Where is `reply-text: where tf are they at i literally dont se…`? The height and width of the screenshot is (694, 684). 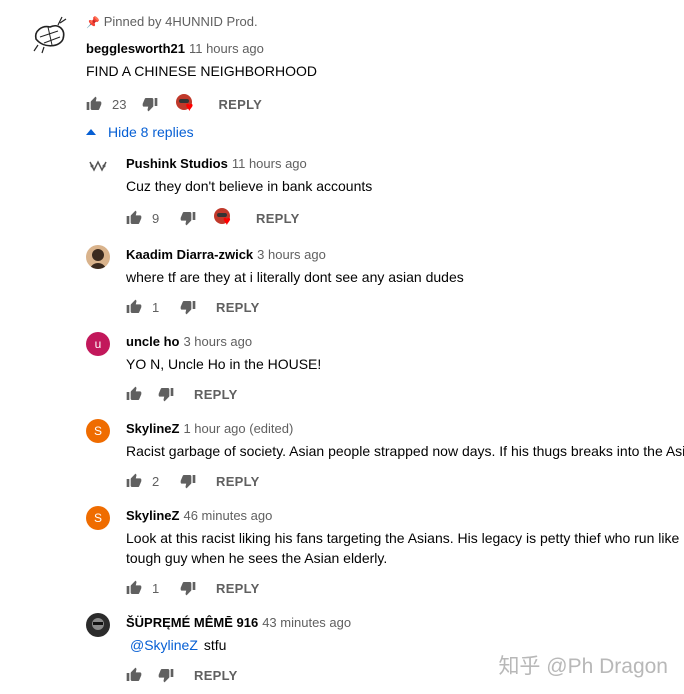
reply-text: where tf are they at i literally dont se… is located at coordinates (295, 277).